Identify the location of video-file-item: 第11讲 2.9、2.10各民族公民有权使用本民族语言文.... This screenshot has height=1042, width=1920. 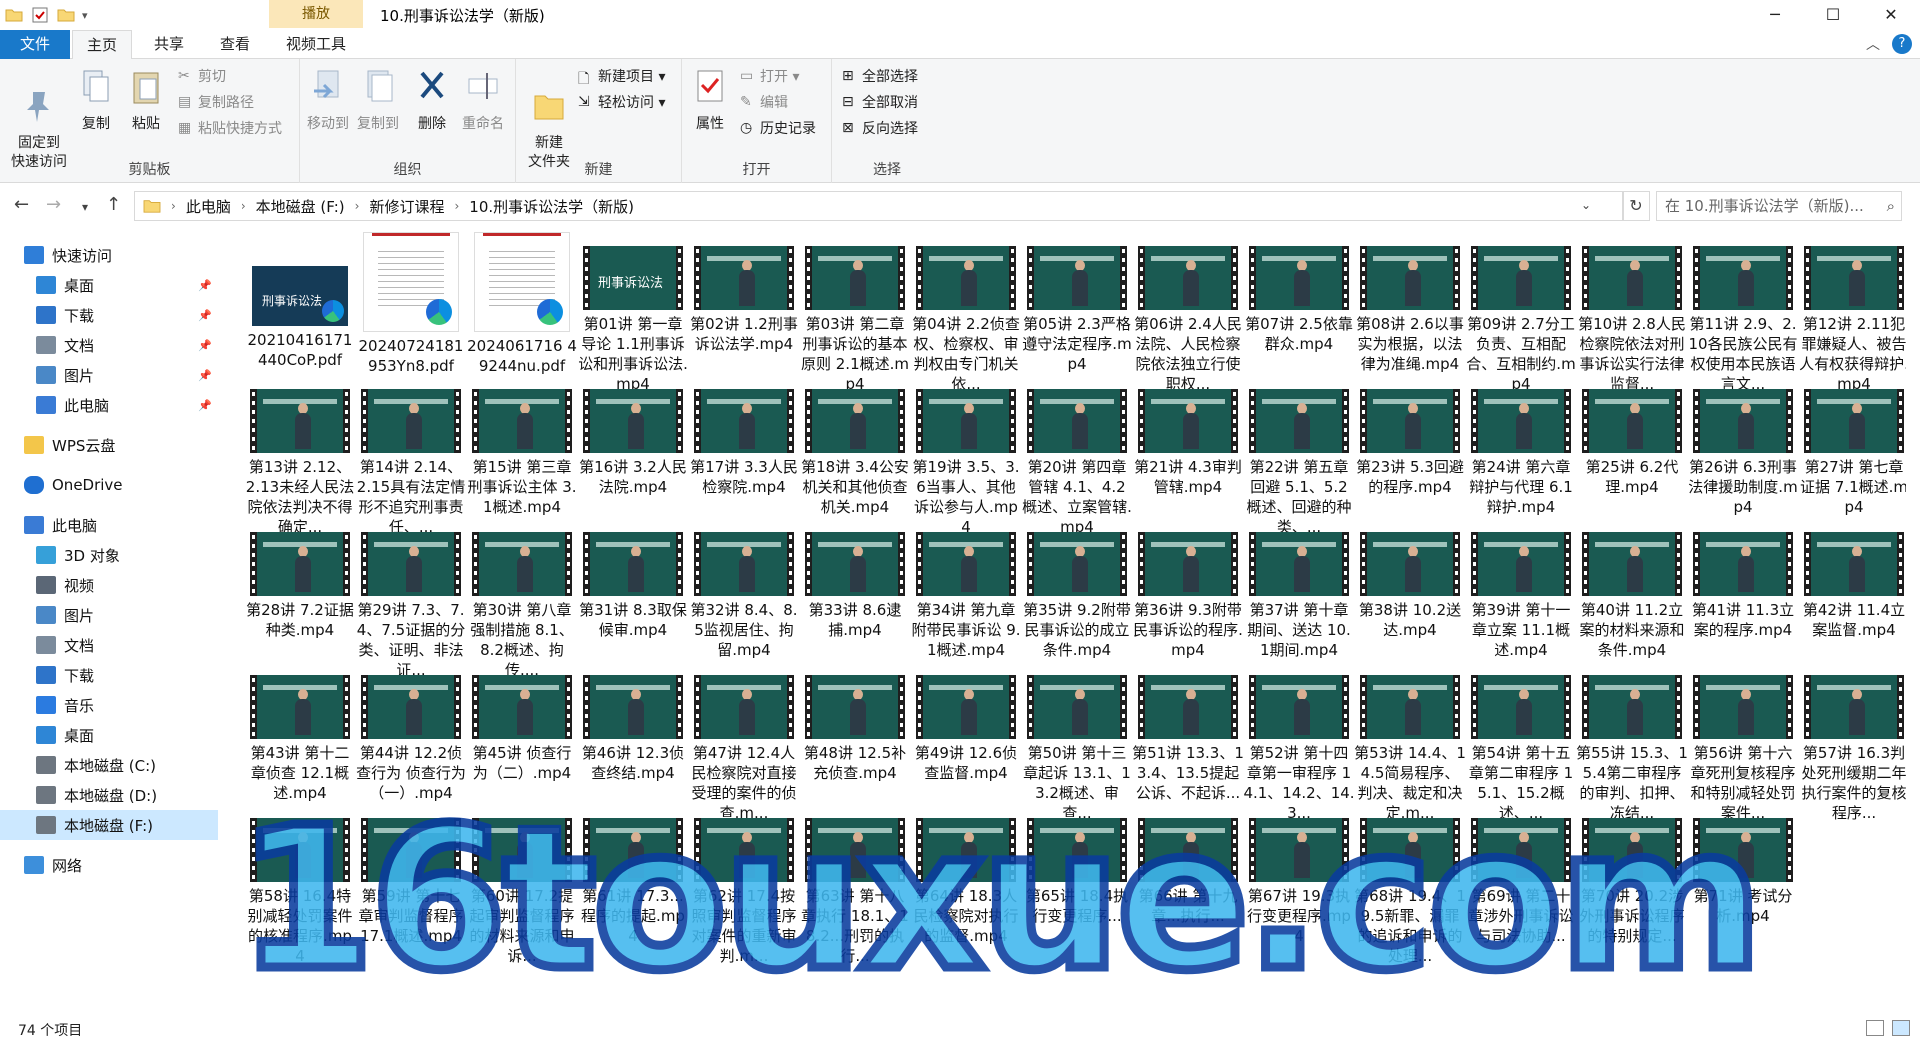
(1743, 313).